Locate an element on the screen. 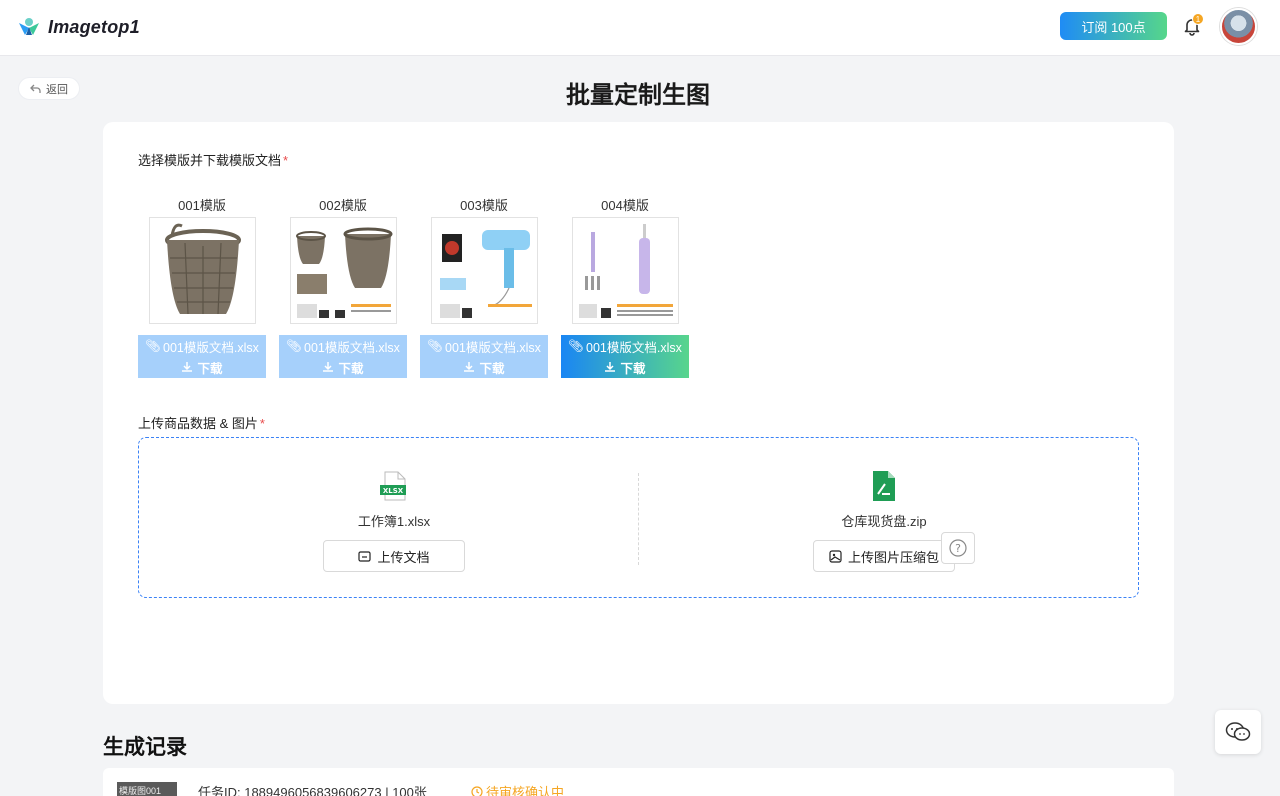 This screenshot has width=1280, height=796. template-card: 003模版 📎︎ 001模版文档.xlsx 下载 is located at coordinates (484, 286).